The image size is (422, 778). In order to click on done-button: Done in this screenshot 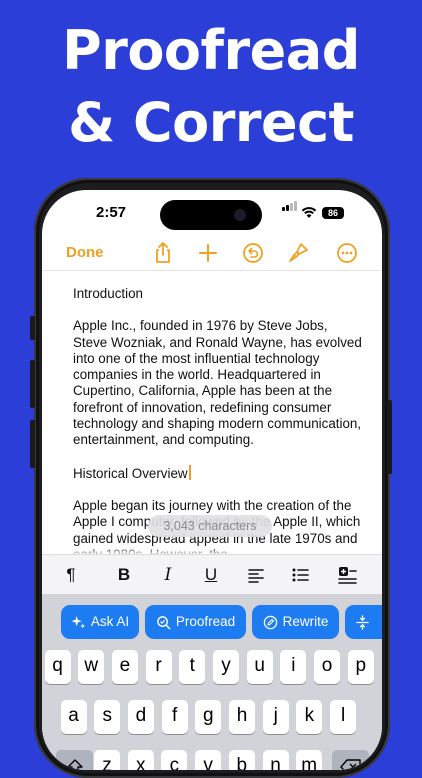, I will do `click(85, 252)`.